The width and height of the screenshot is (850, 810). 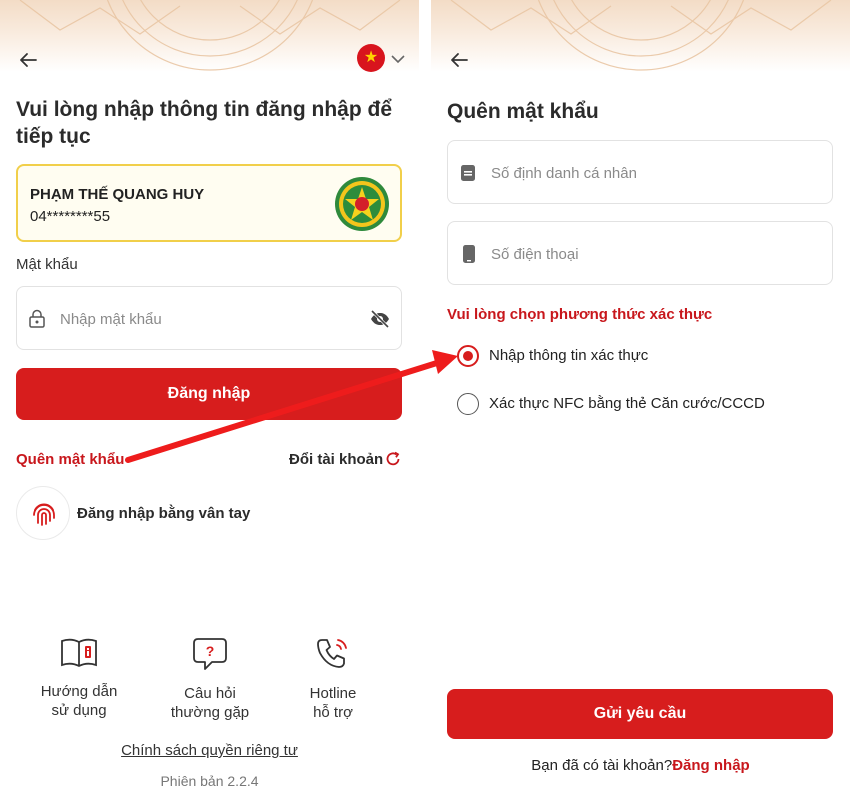 What do you see at coordinates (380, 321) in the screenshot?
I see `eye-off-icon` at bounding box center [380, 321].